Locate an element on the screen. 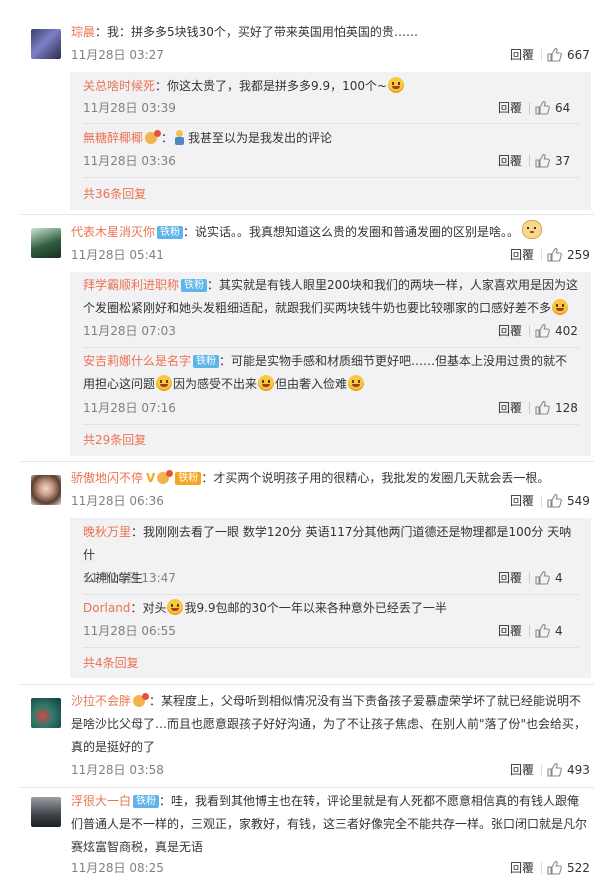 The height and width of the screenshot is (883, 614). more-replies-link: 共4条回复 is located at coordinates (111, 663).